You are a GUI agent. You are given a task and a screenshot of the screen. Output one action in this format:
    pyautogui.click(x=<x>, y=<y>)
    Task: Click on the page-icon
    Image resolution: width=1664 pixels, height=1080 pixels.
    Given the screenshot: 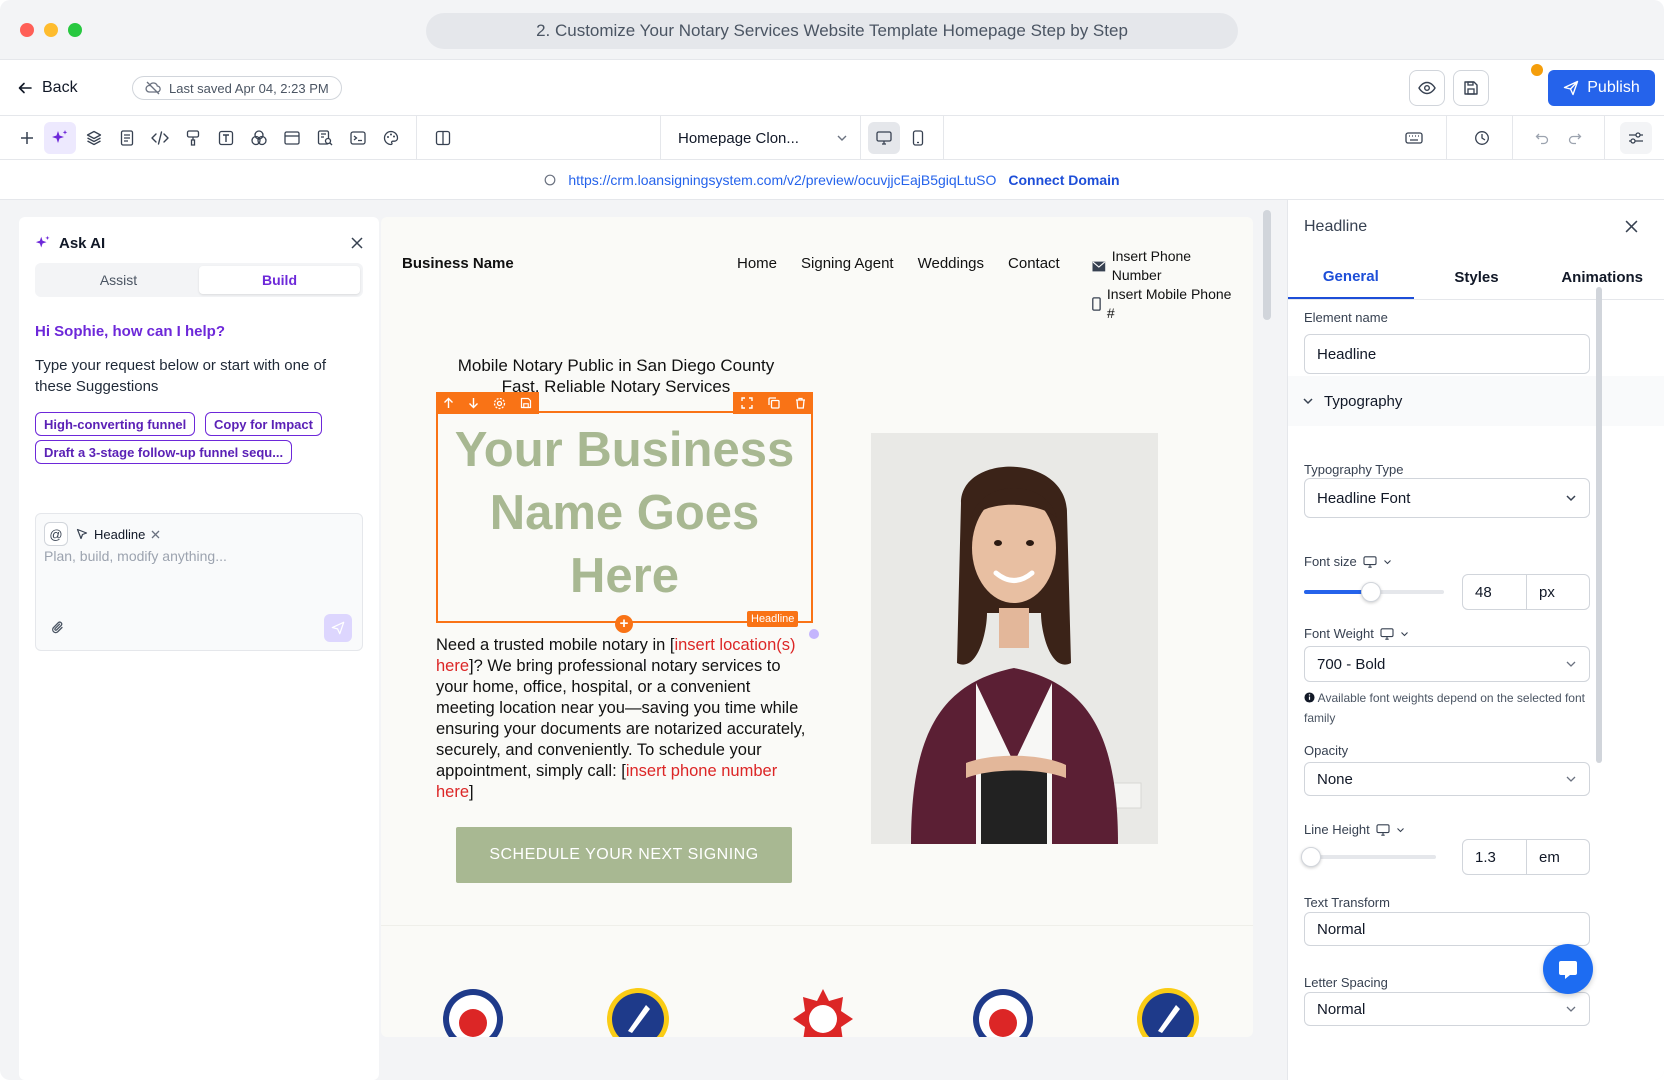 What is the action you would take?
    pyautogui.click(x=127, y=138)
    